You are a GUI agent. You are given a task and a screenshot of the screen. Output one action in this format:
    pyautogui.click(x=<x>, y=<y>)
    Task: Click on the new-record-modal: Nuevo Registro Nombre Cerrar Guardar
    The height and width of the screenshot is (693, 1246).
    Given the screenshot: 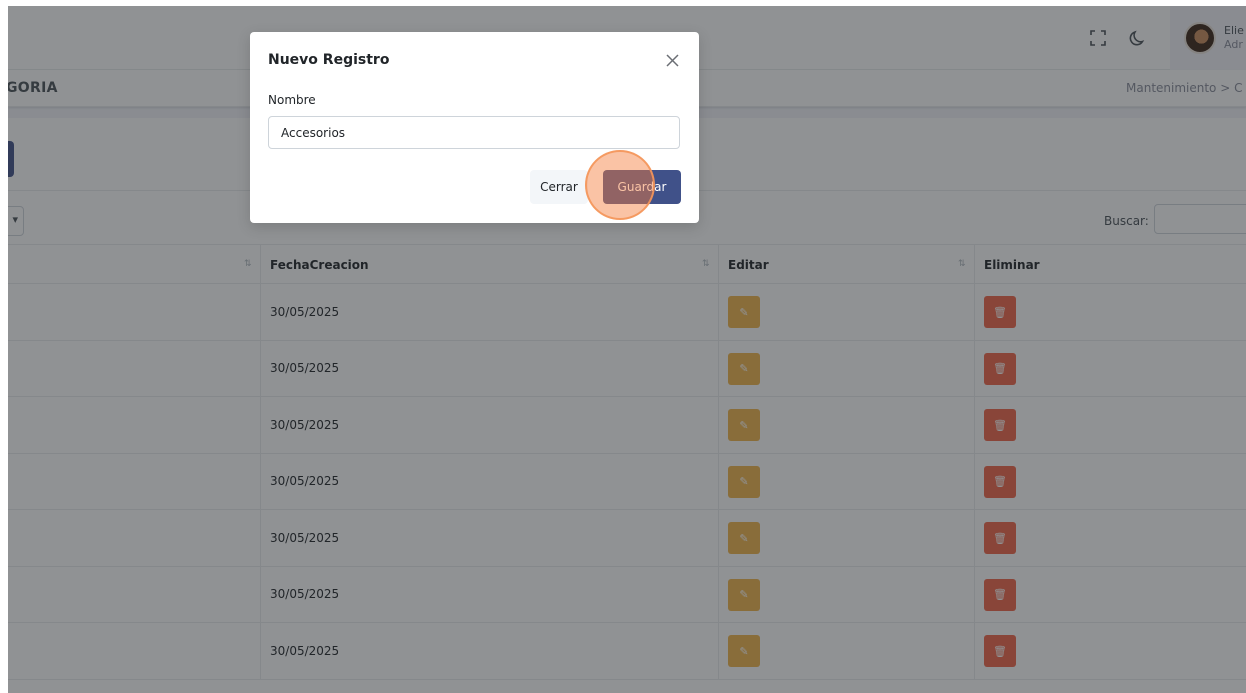 What is the action you would take?
    pyautogui.click(x=474, y=127)
    